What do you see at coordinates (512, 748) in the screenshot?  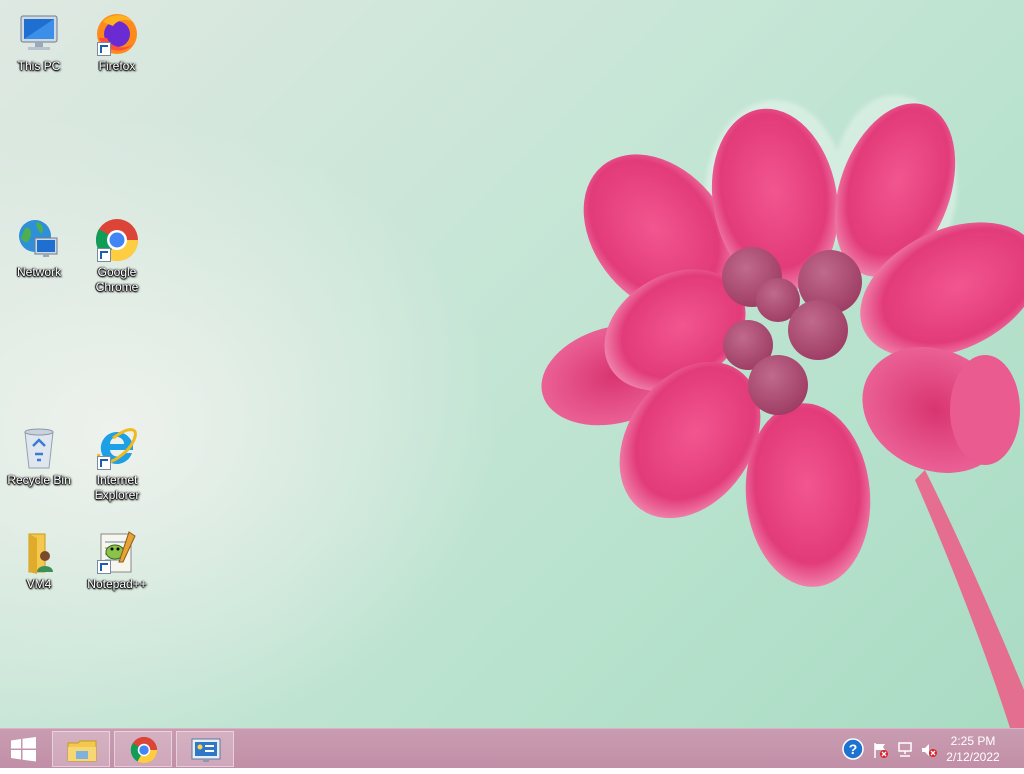 I see `taskbar: ? 2:25 PM 2/12/2022` at bounding box center [512, 748].